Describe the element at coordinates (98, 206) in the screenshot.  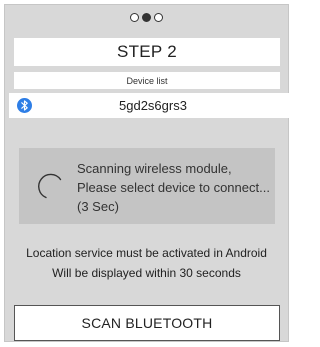
I see `scanning-countdown: (3 Sec)` at that location.